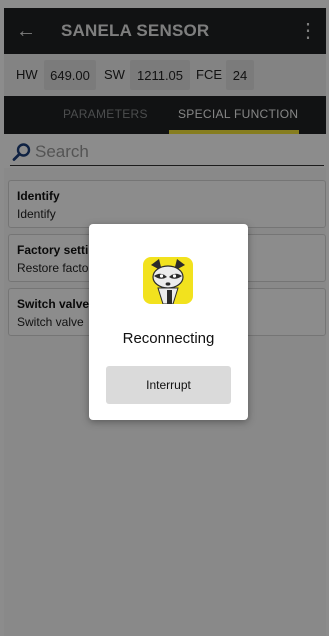  What do you see at coordinates (168, 280) in the screenshot?
I see `raccoon-logo-icon` at bounding box center [168, 280].